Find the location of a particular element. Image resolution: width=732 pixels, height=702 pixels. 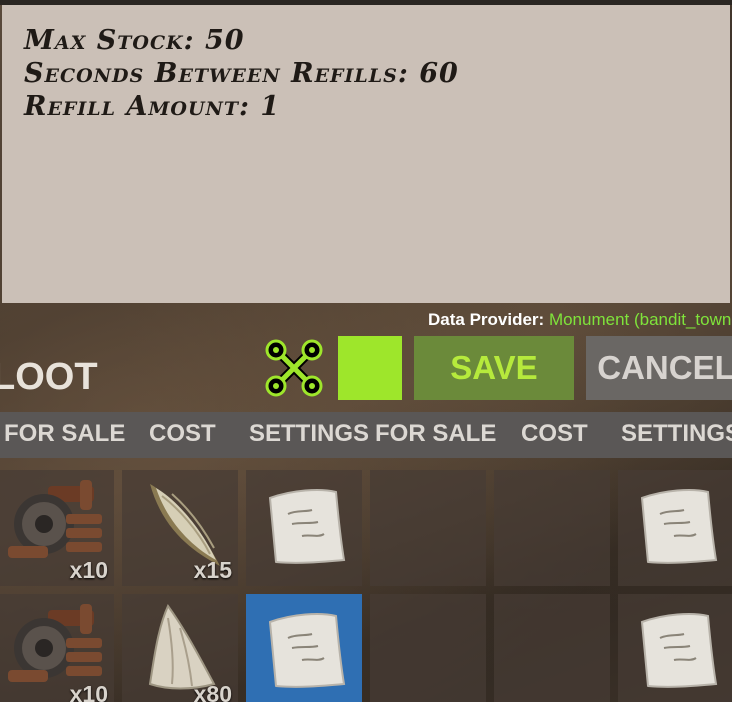

slot-quantity: x80 is located at coordinates (212, 691).